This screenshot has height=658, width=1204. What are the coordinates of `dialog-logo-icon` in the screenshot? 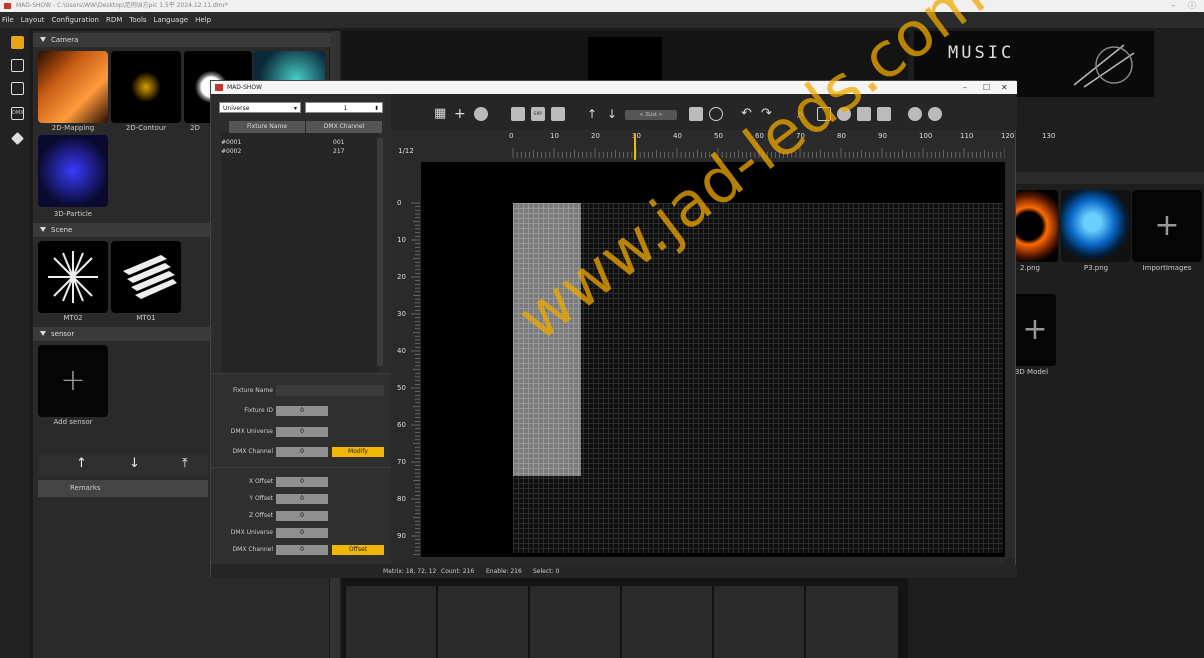 It's located at (219, 87).